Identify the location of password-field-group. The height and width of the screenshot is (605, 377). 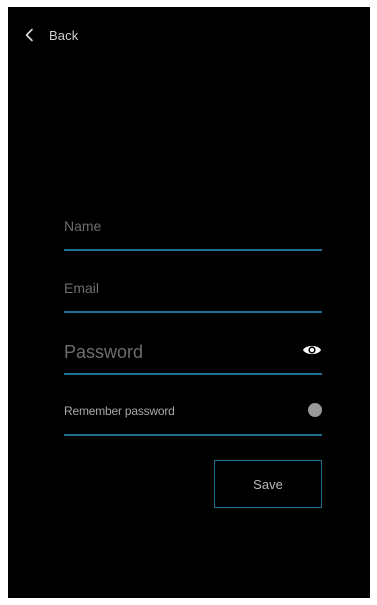
(193, 357).